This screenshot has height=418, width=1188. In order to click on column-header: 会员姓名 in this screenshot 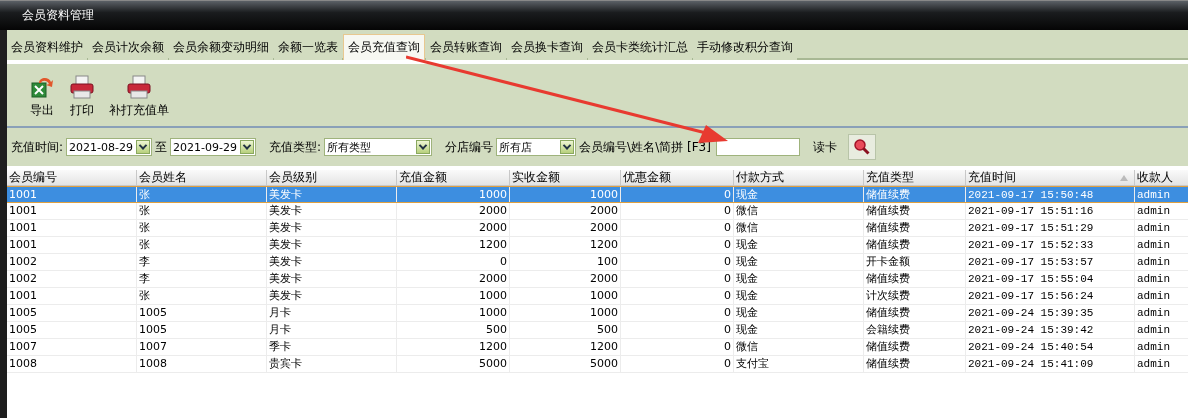, I will do `click(202, 177)`.